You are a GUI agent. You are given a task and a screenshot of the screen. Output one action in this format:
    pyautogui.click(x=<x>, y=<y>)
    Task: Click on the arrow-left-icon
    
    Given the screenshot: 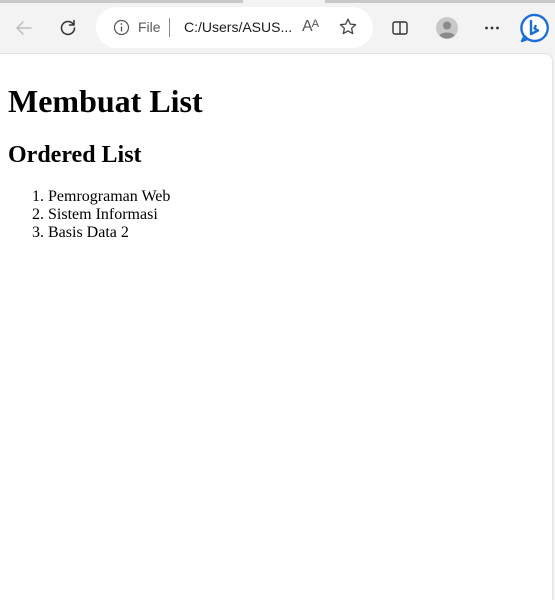 What is the action you would take?
    pyautogui.click(x=24, y=28)
    